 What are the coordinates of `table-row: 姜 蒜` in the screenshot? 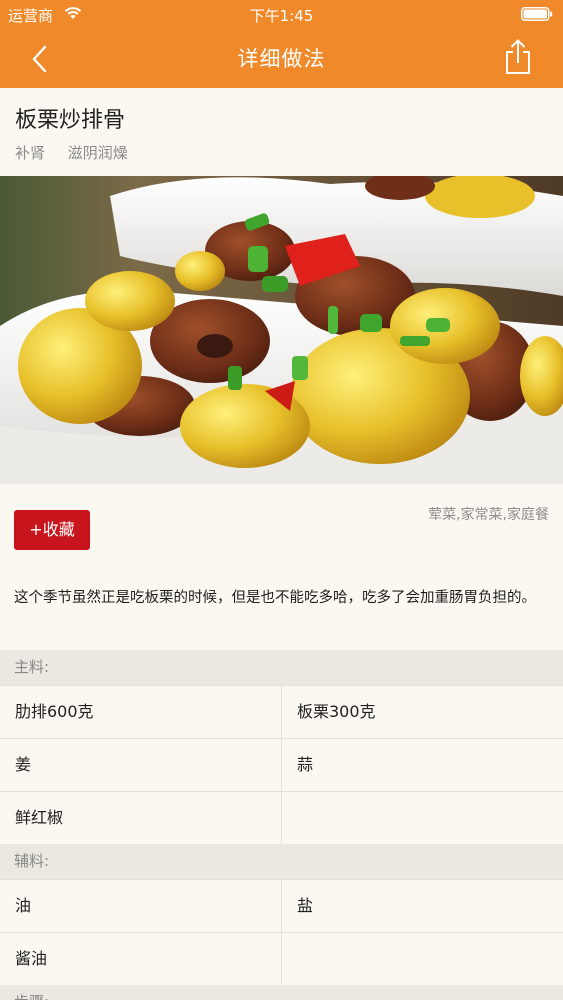 It's located at (281, 764).